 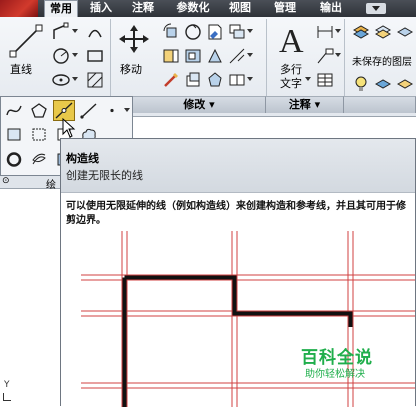 I want to click on annotate-panel-label: 注释, so click(x=299, y=104).